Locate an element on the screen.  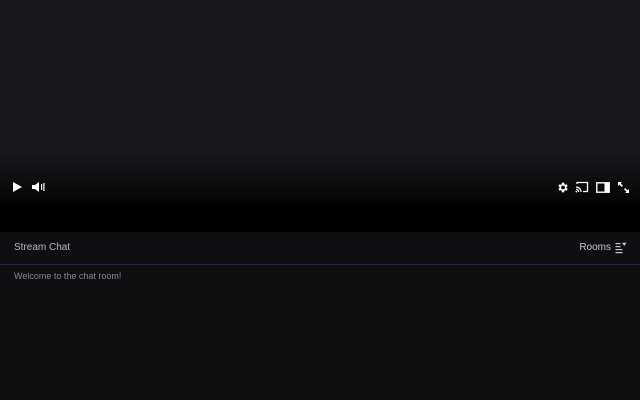
cast-icon is located at coordinates (582, 187).